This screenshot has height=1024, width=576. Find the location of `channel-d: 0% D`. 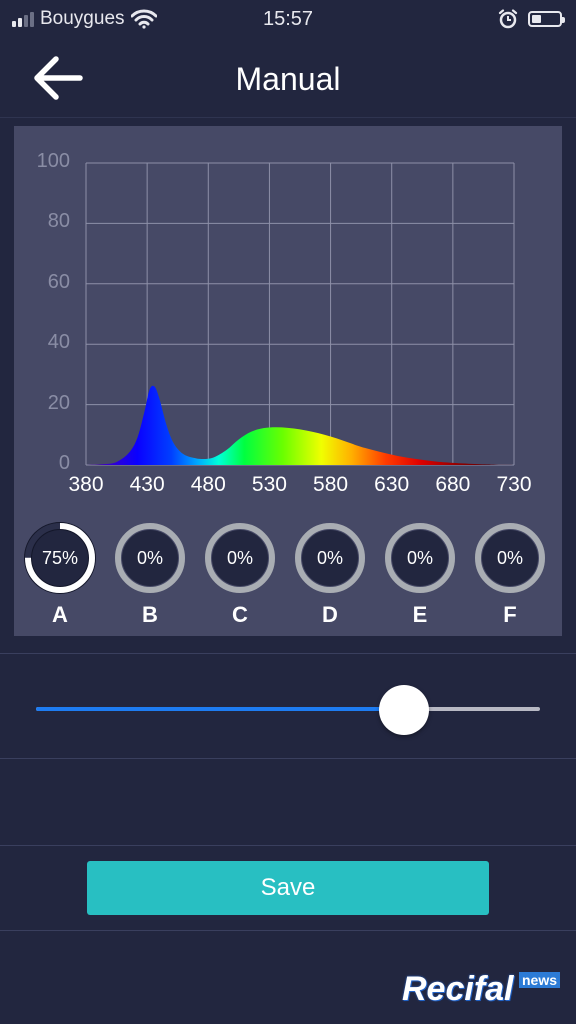

channel-d: 0% D is located at coordinates (330, 573).